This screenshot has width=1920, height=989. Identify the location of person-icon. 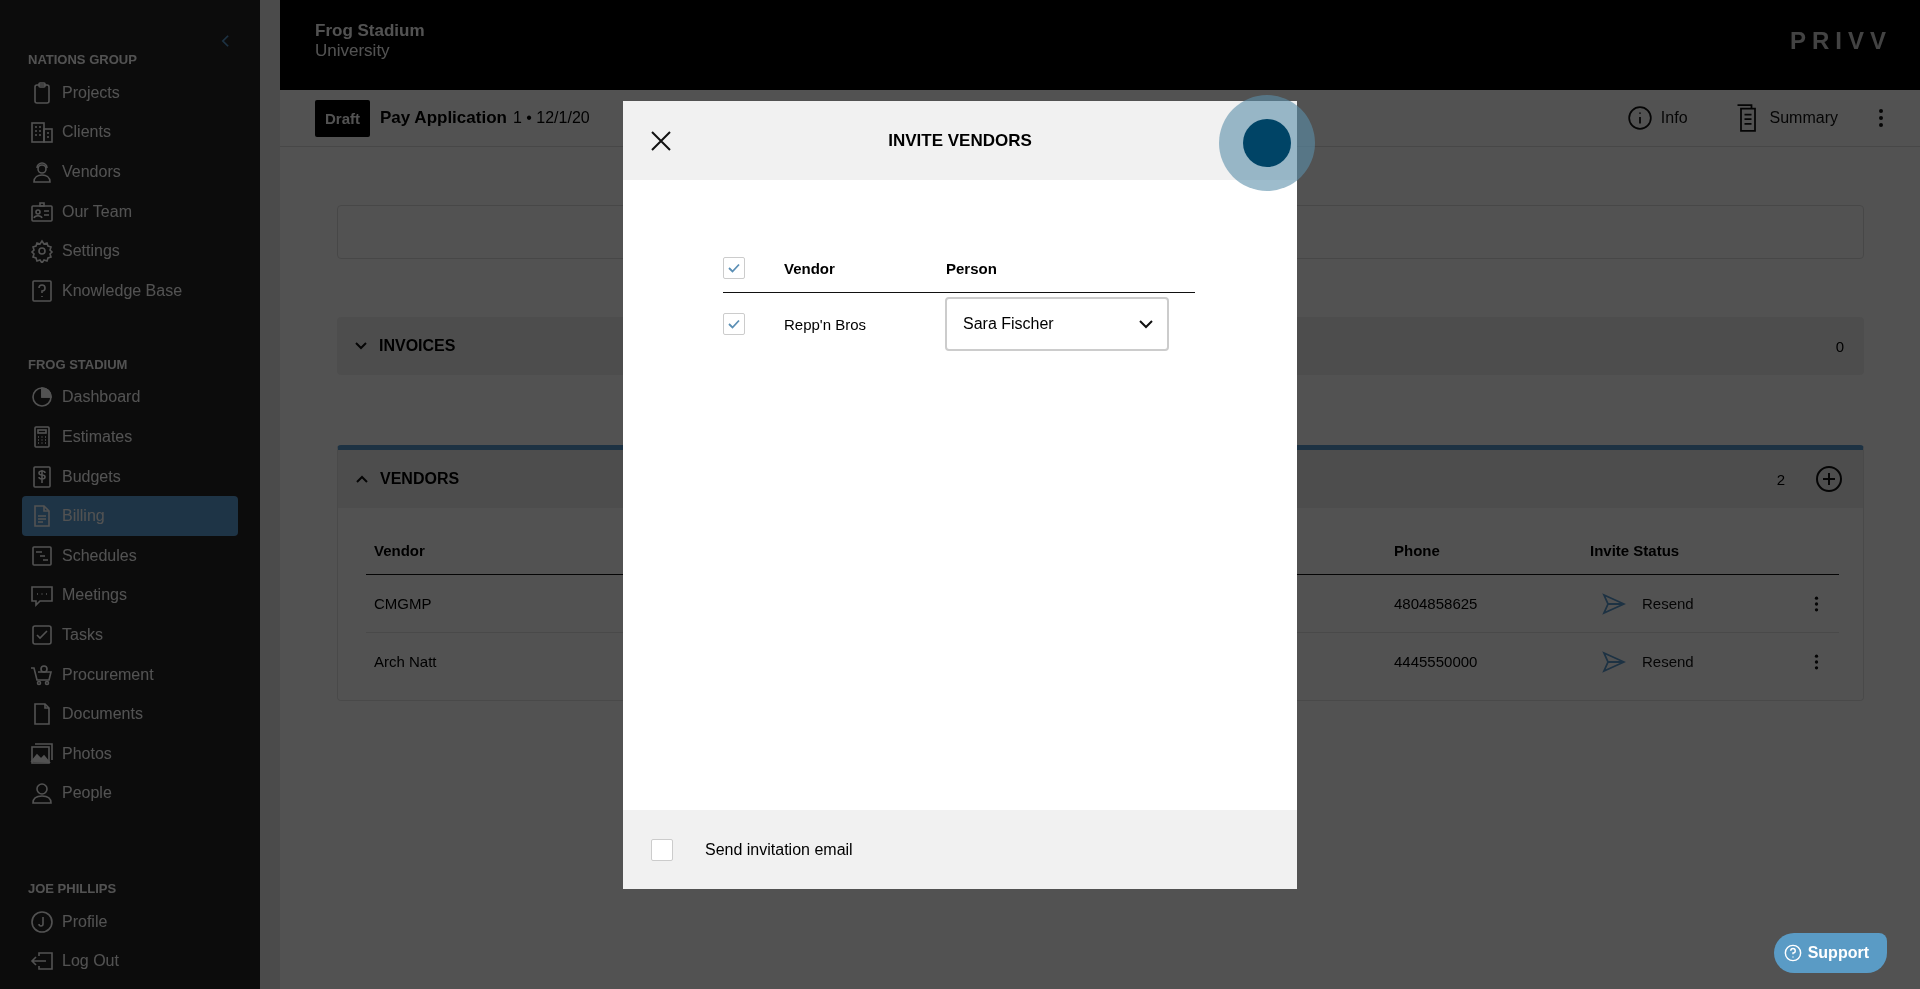
(42, 793).